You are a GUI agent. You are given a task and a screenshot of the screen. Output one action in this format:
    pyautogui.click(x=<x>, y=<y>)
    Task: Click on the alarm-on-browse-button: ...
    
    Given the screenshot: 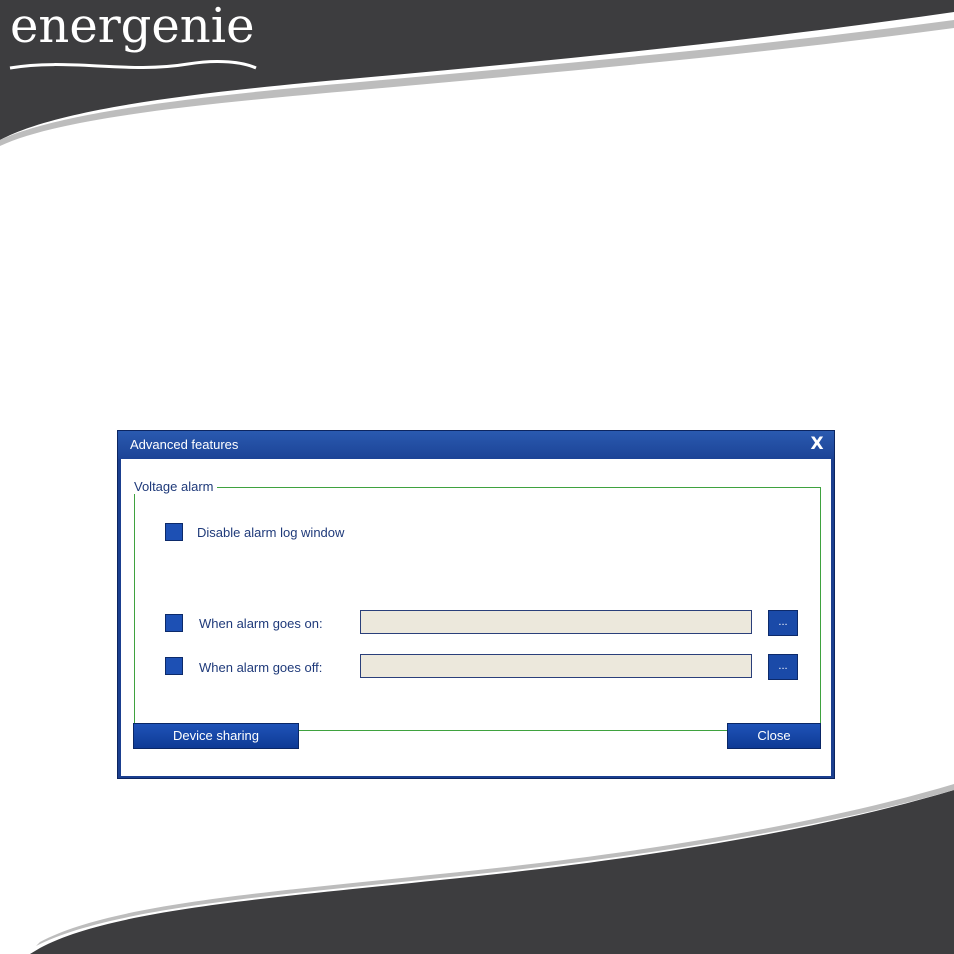 What is the action you would take?
    pyautogui.click(x=783, y=623)
    